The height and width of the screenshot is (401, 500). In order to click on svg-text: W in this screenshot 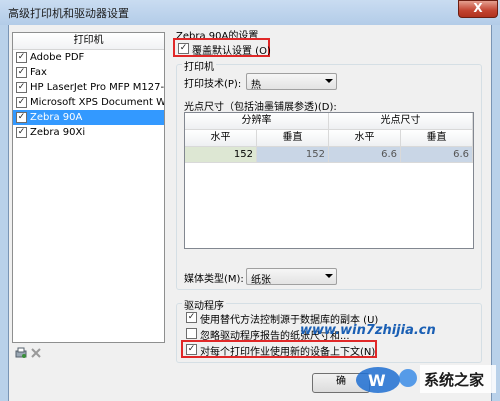, I will do `click(377, 380)`.